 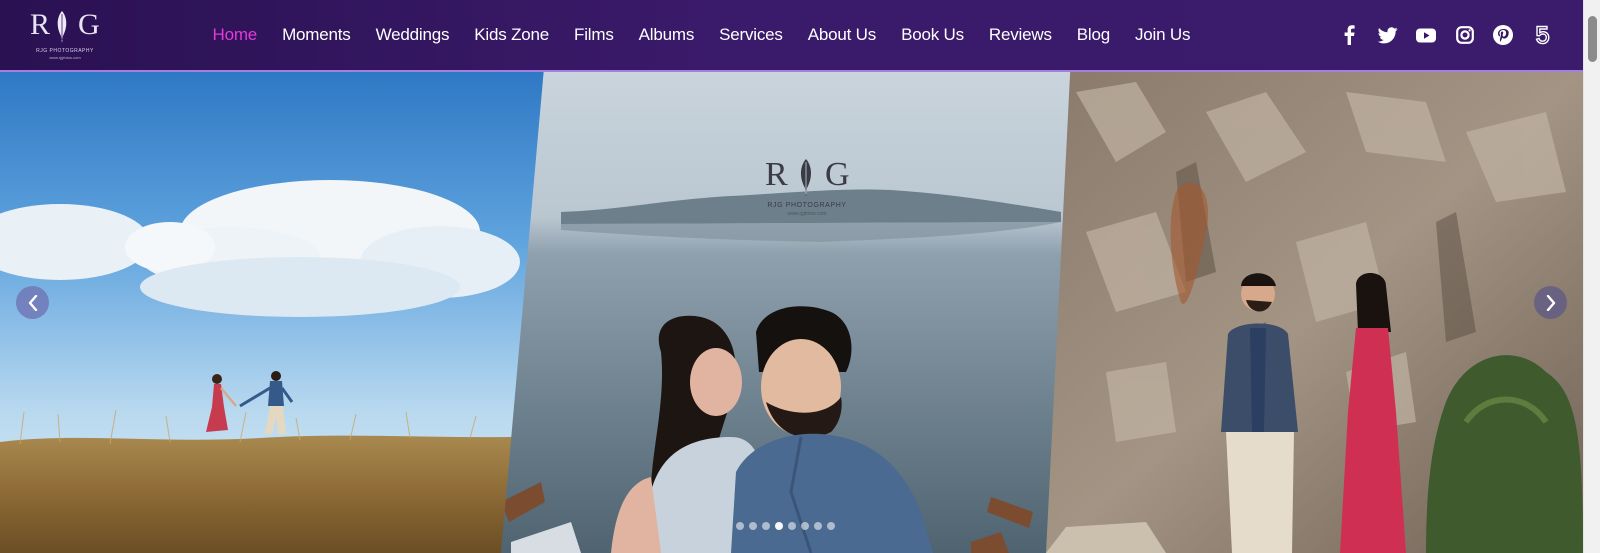 What do you see at coordinates (779, 526) in the screenshot?
I see `slider-dot-active` at bounding box center [779, 526].